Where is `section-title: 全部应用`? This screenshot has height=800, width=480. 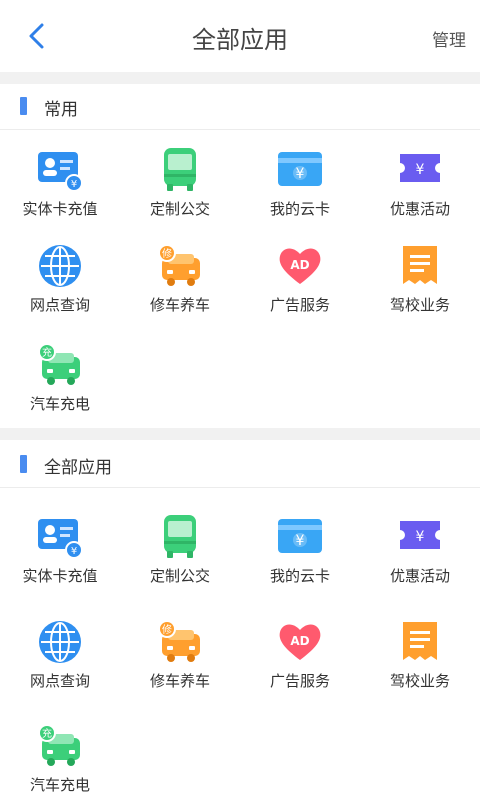
section-title: 全部应用 is located at coordinates (78, 468).